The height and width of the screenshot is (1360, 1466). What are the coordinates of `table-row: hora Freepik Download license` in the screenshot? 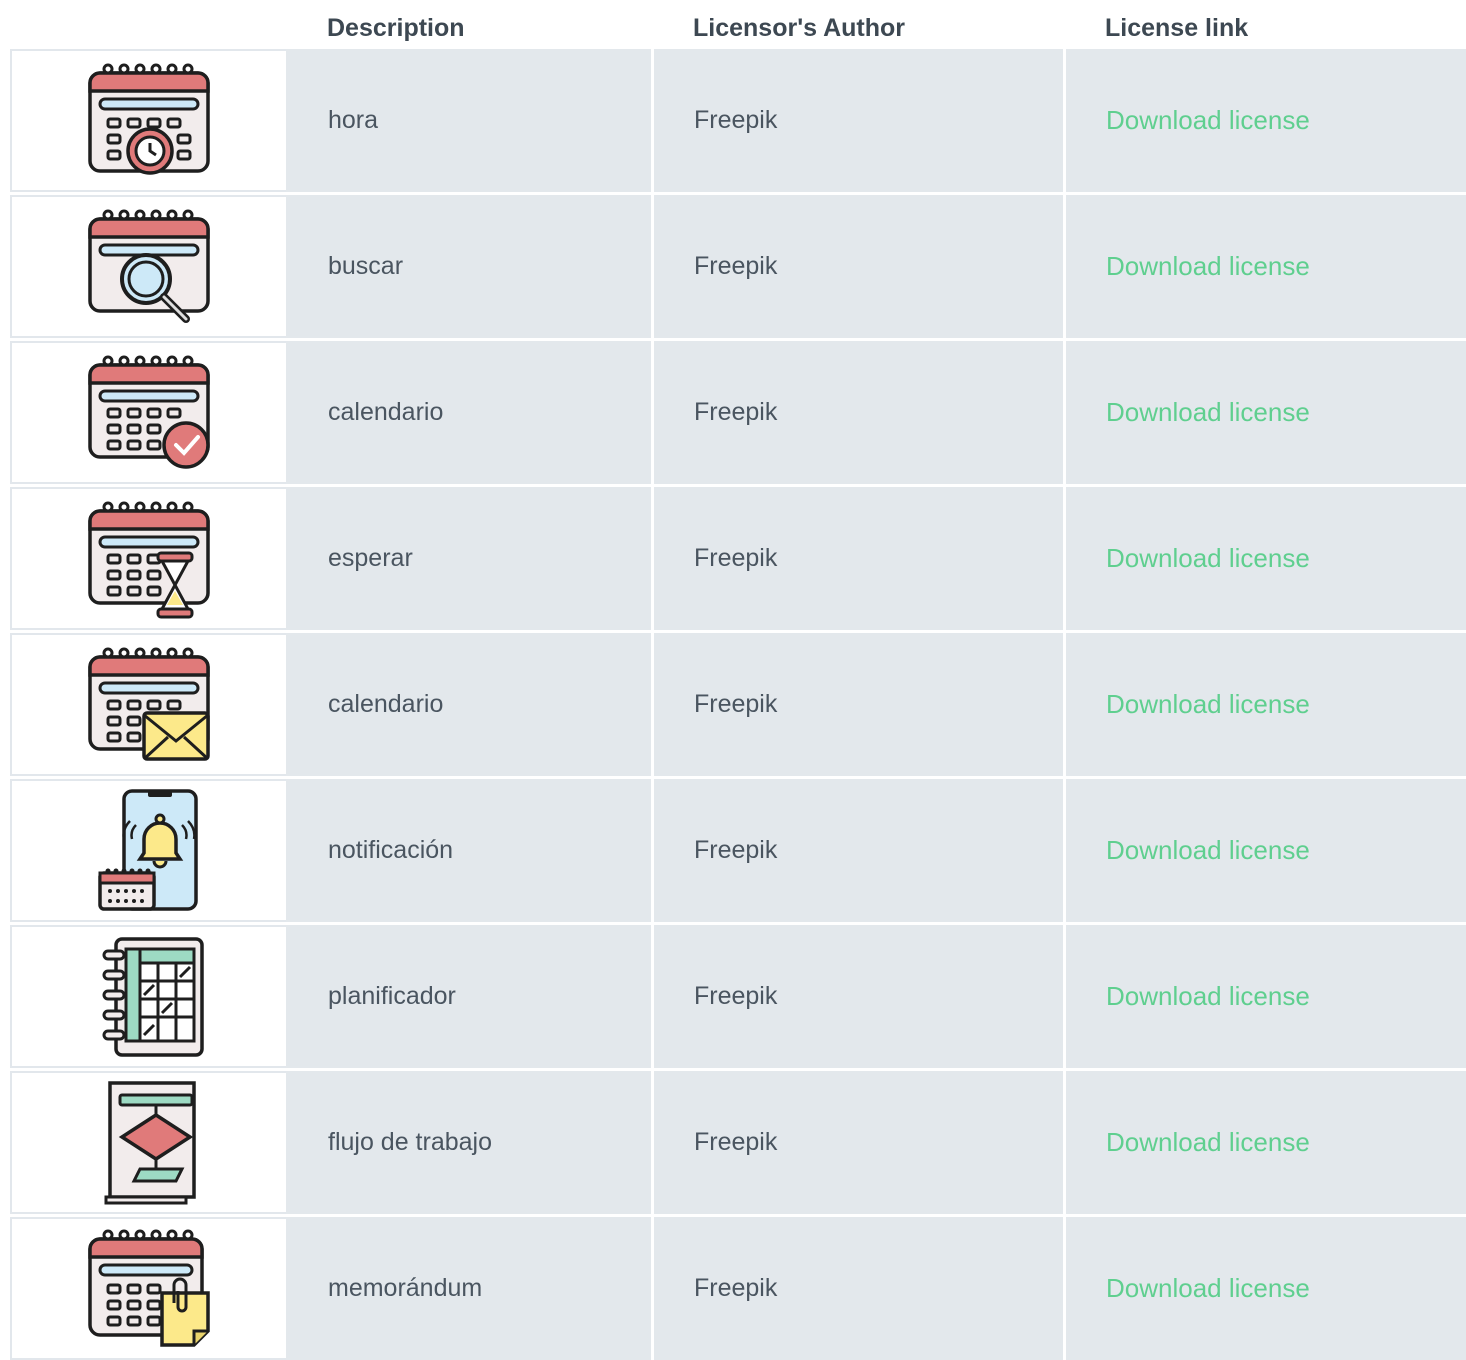 It's located at (738, 120).